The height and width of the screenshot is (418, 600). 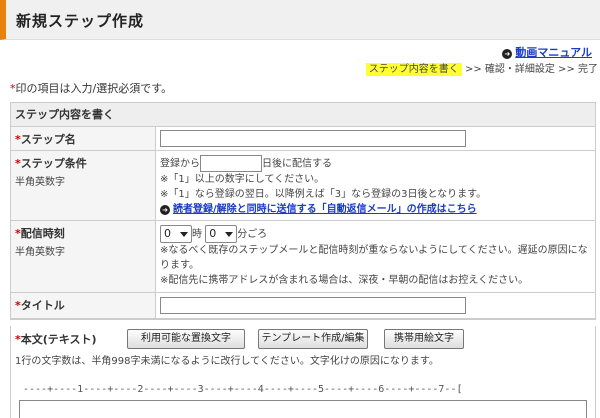 I want to click on hour-select: 0, so click(x=176, y=234).